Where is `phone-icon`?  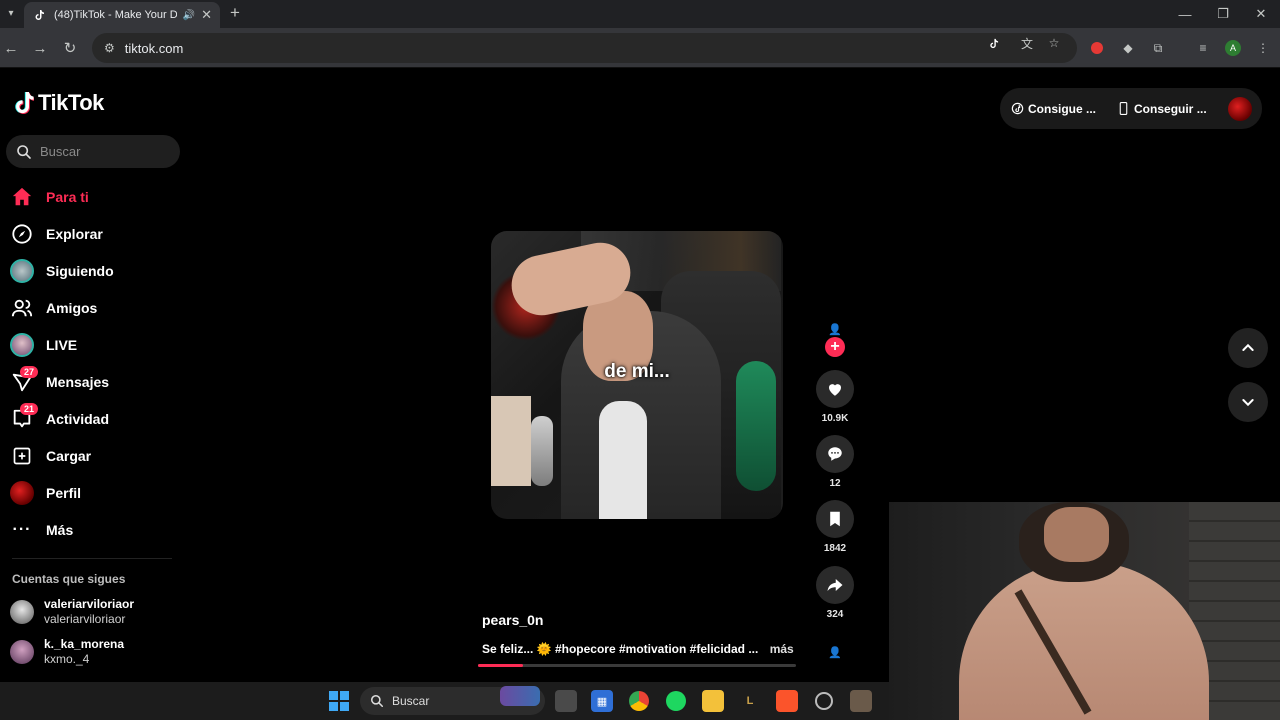 phone-icon is located at coordinates (1123, 109).